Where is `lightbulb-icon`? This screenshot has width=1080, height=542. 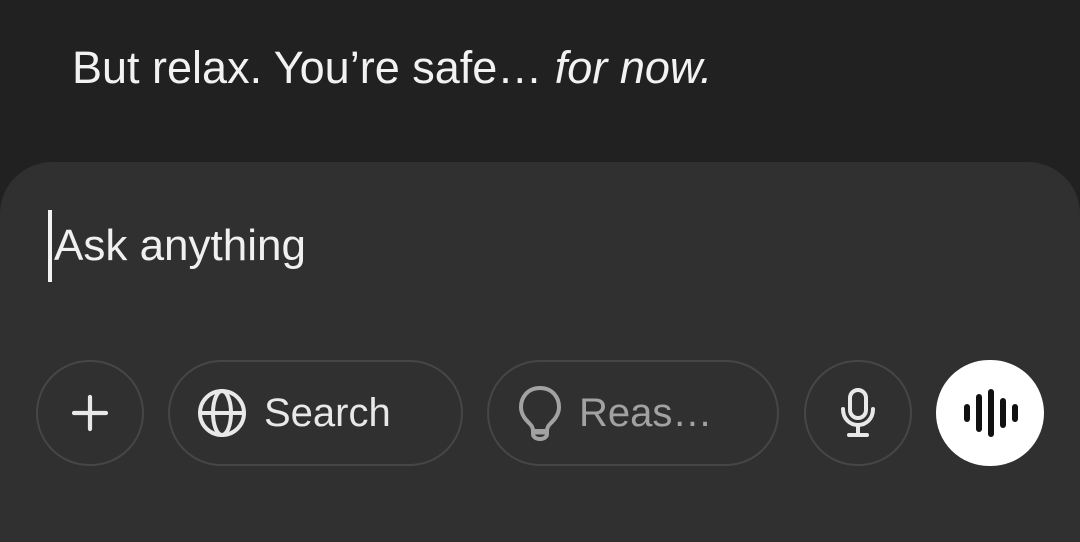
lightbulb-icon is located at coordinates (540, 413).